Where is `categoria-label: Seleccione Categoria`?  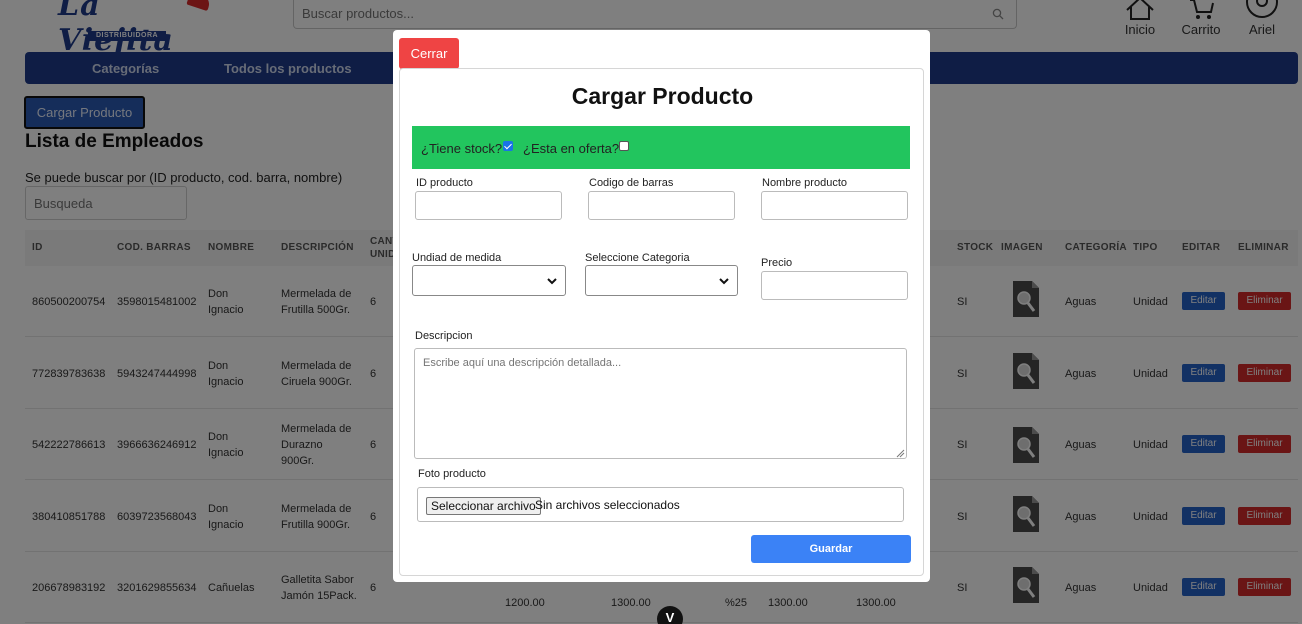 categoria-label: Seleccione Categoria is located at coordinates (637, 258).